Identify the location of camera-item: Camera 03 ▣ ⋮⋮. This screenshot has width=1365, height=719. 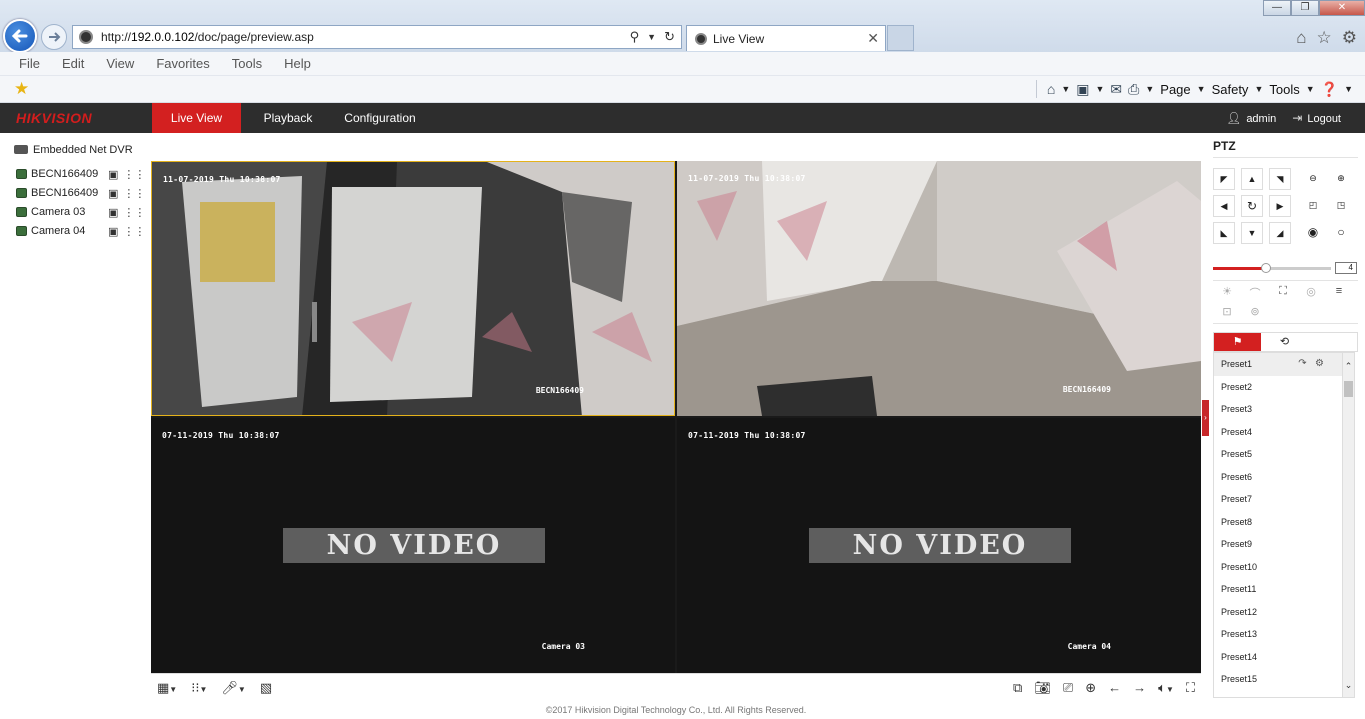
(77, 212).